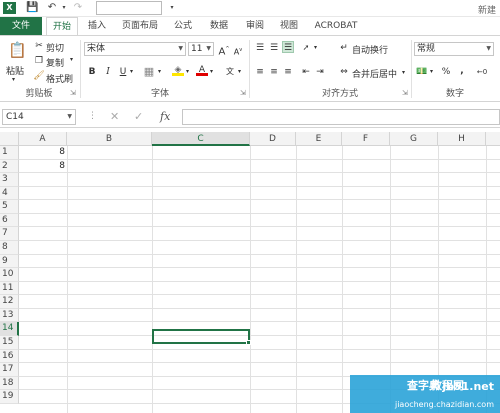  What do you see at coordinates (446, 72) in the screenshot?
I see `percent-button: %` at bounding box center [446, 72].